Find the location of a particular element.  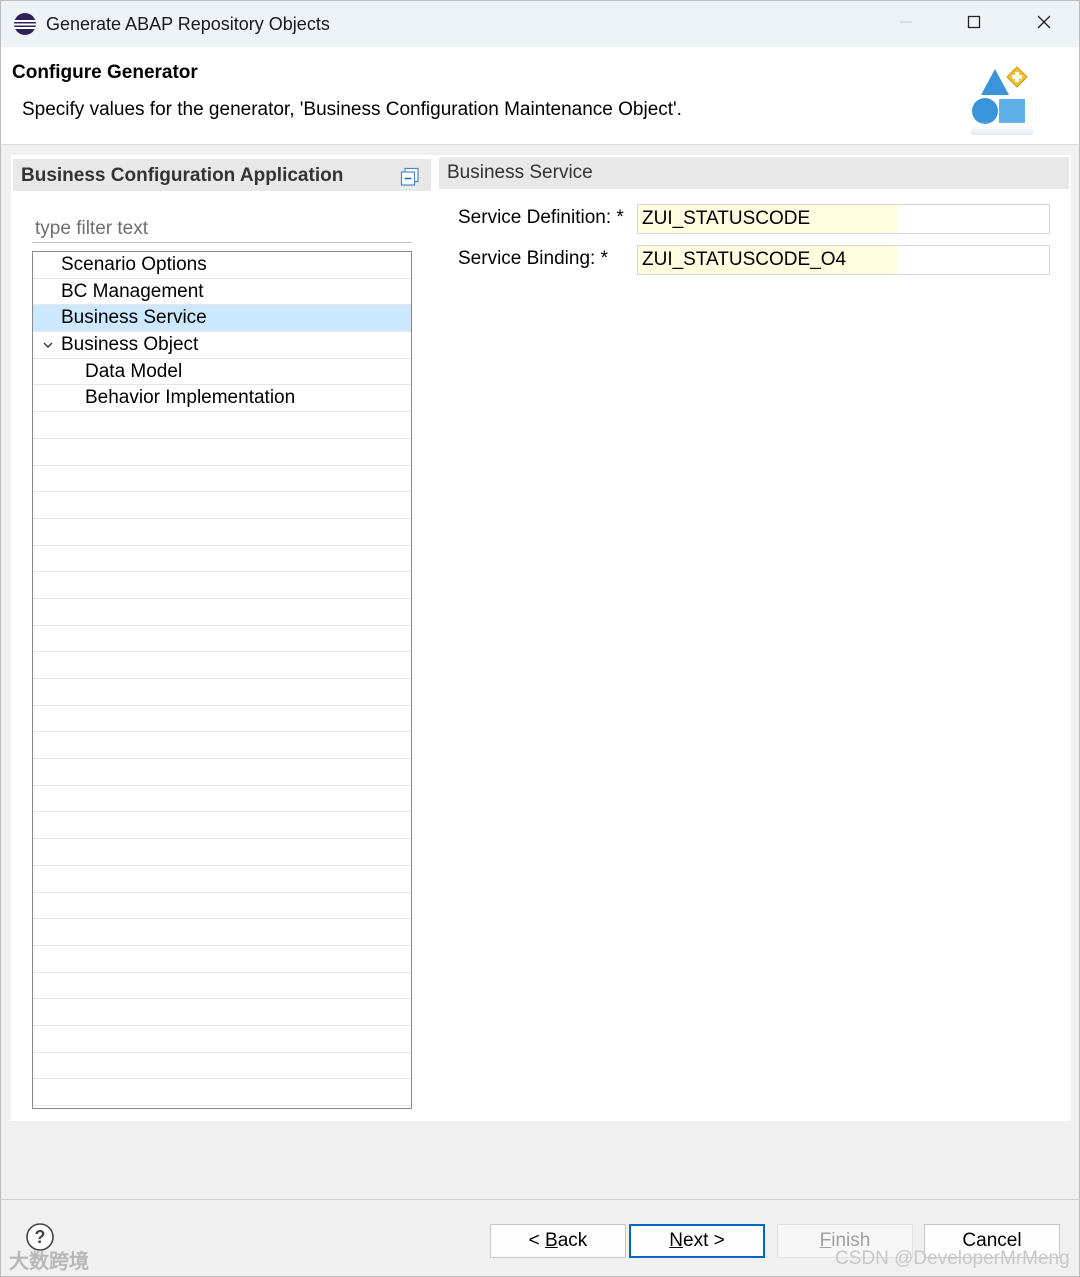

footer-divider is located at coordinates (540, 1199).